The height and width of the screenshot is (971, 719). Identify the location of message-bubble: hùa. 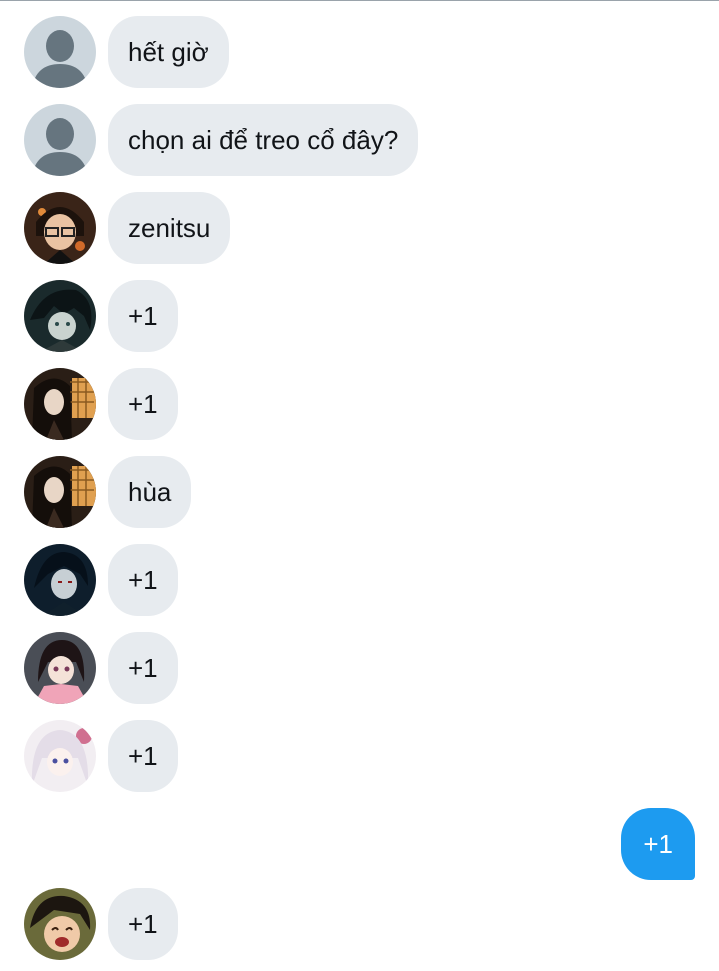
(150, 492).